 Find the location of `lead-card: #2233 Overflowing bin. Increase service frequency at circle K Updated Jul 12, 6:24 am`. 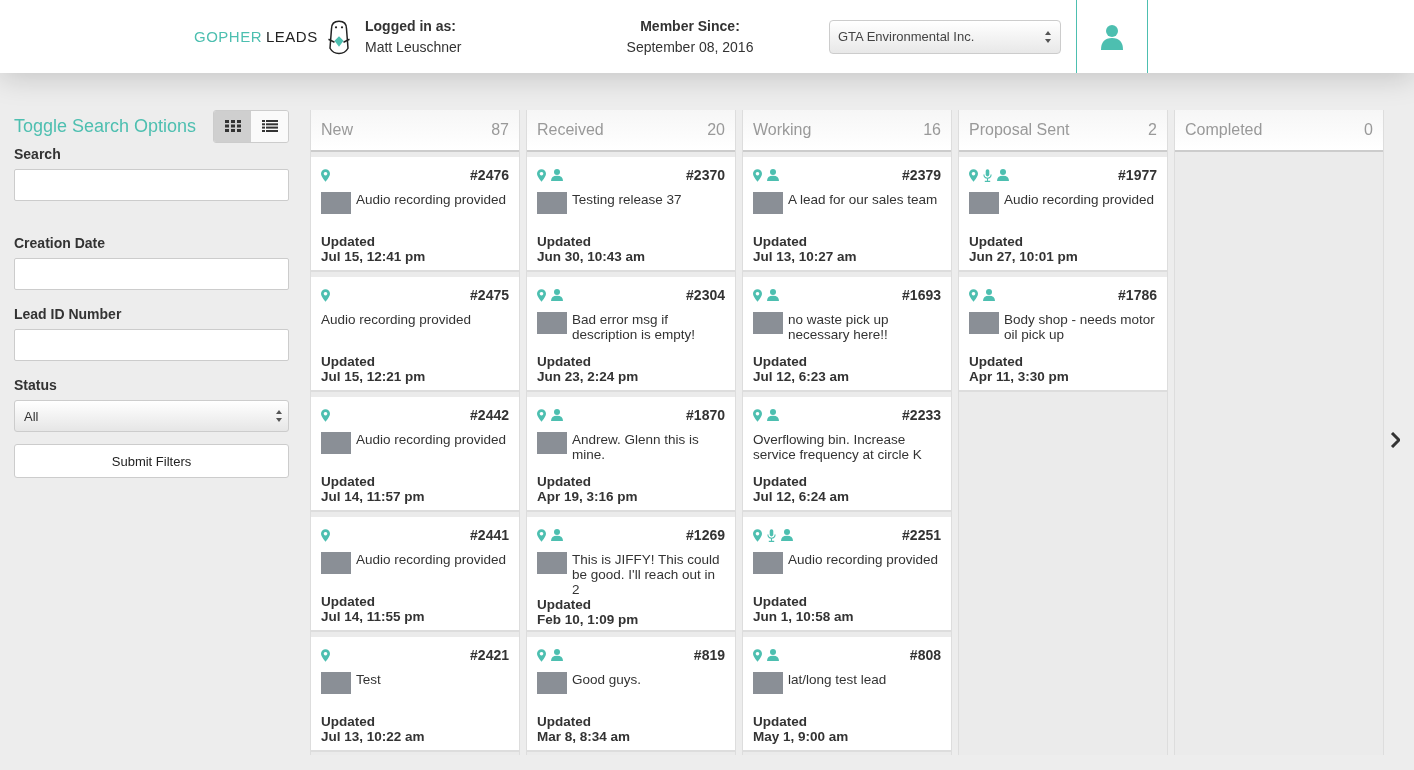

lead-card: #2233 Overflowing bin. Increase service frequency at circle K Updated Jul 12, 6:24 am is located at coordinates (847, 454).